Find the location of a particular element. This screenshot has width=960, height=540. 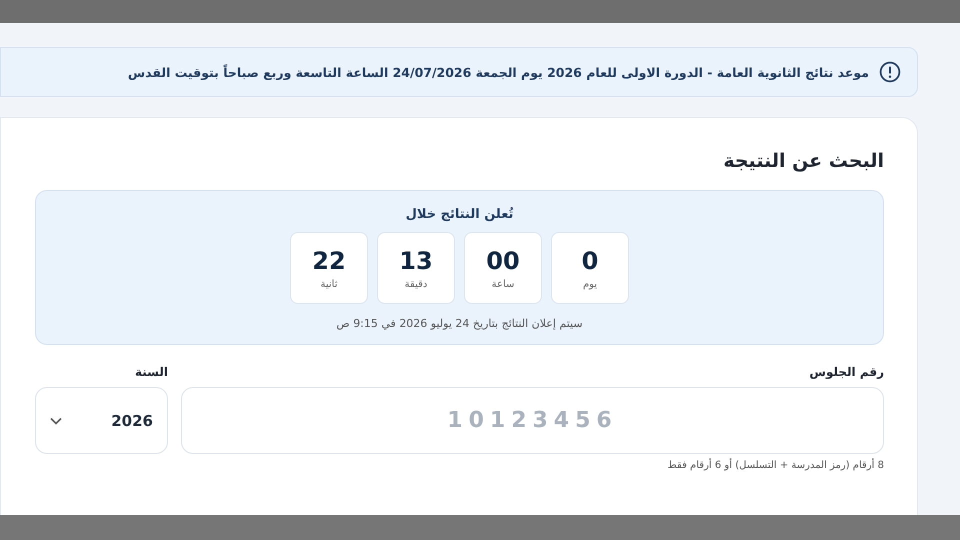

countdown-heading: تُعلن النتائج خلال is located at coordinates (460, 214).